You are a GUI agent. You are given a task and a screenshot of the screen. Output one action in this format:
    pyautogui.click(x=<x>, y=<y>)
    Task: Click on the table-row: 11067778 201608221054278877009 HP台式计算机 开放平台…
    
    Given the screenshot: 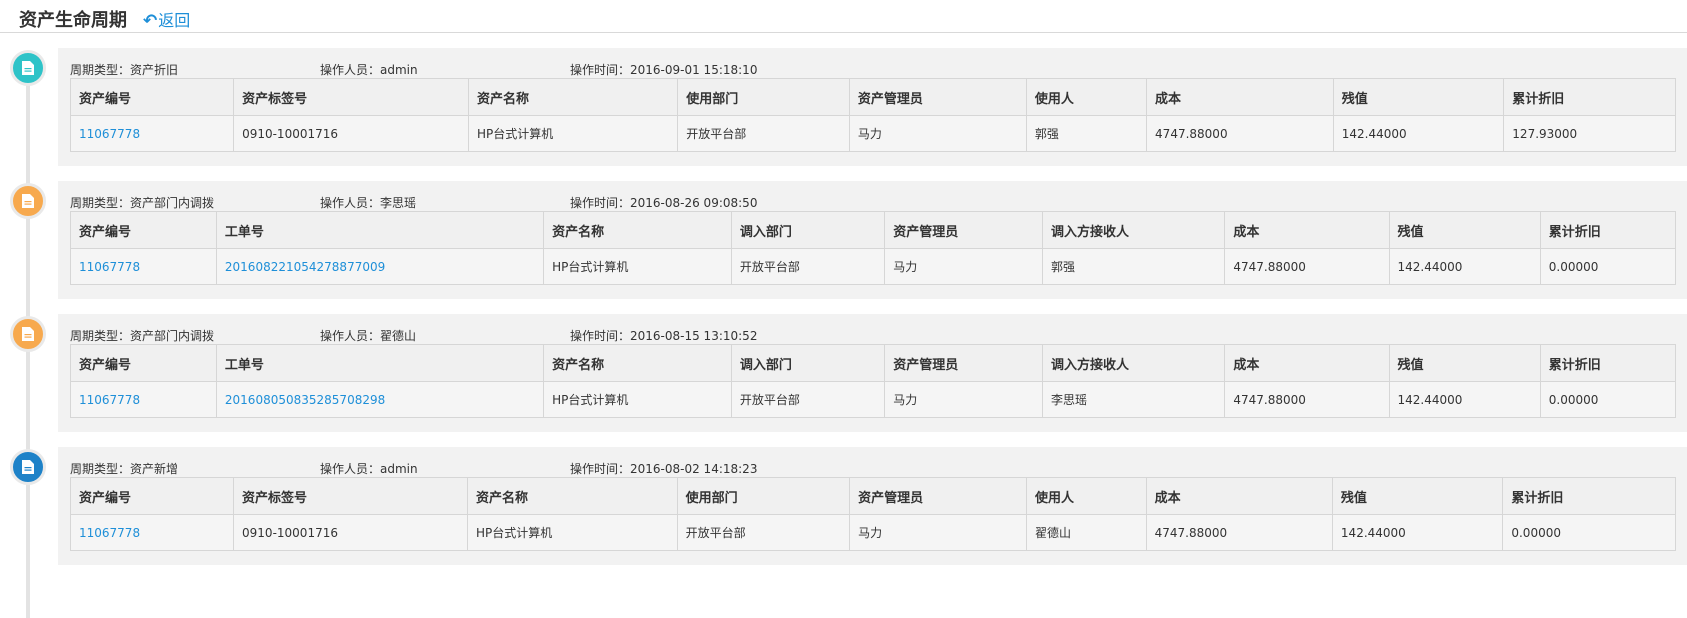 What is the action you would take?
    pyautogui.click(x=873, y=266)
    